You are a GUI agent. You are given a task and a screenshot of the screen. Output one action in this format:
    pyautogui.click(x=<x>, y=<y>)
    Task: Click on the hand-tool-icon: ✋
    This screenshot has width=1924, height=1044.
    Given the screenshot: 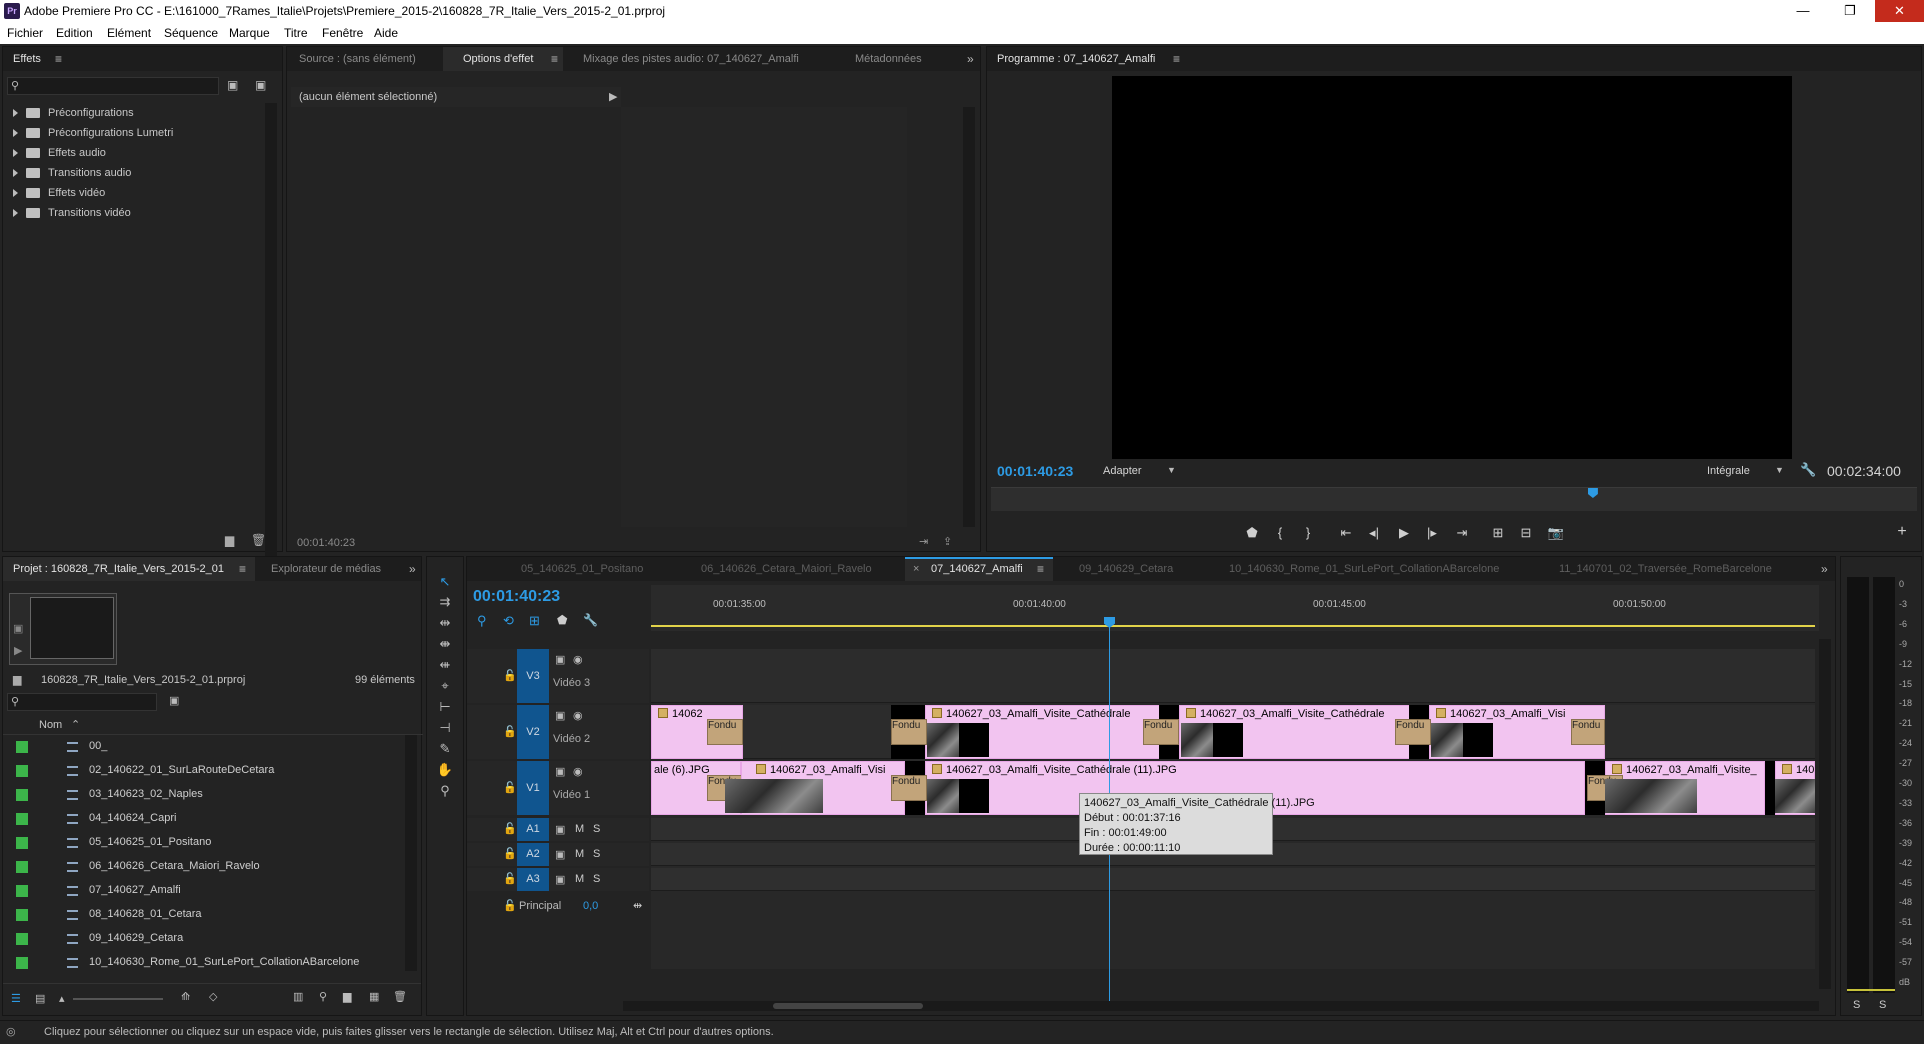 What is the action you would take?
    pyautogui.click(x=445, y=771)
    